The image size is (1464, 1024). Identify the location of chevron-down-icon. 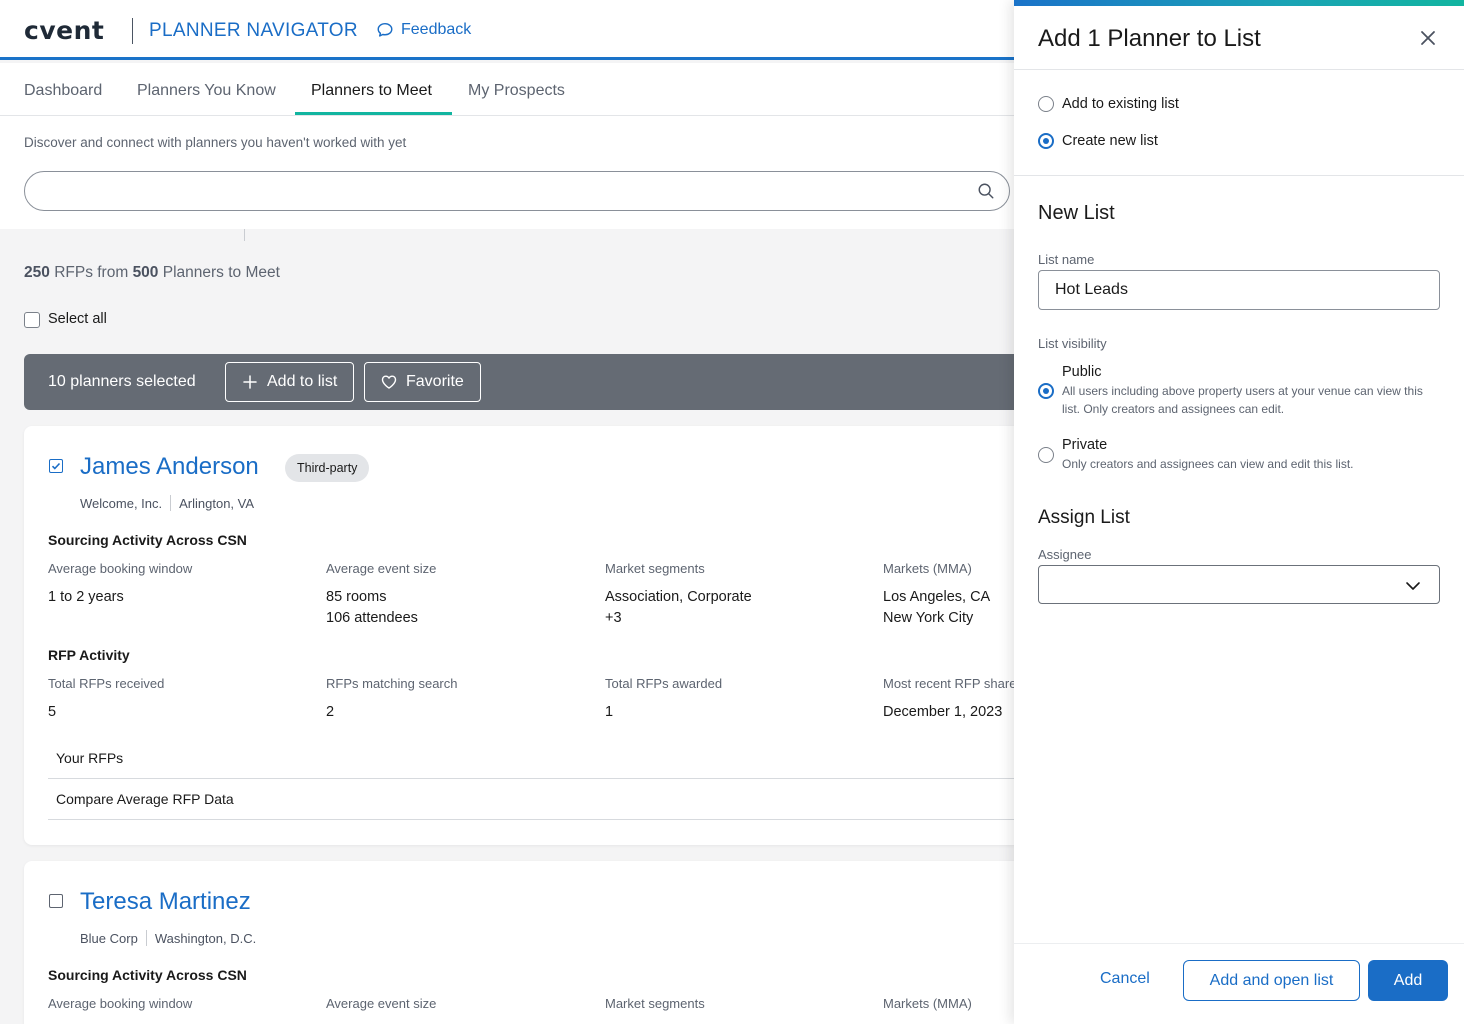
(1413, 586).